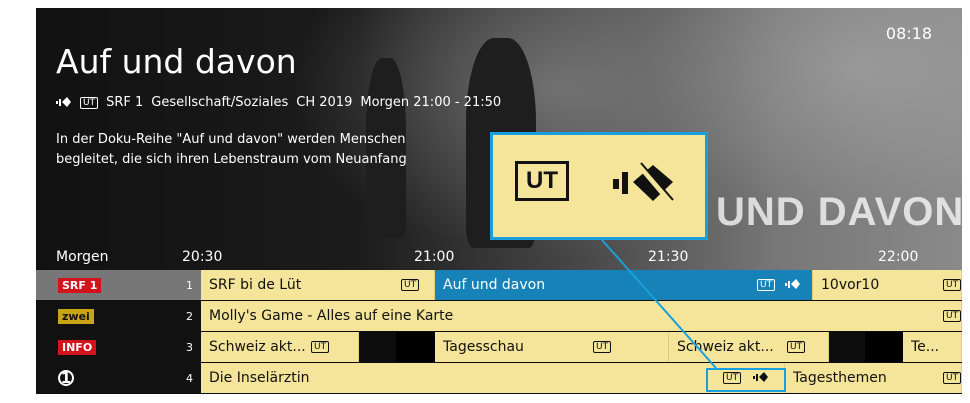  Describe the element at coordinates (599, 186) in the screenshot. I see `zoom-callout: UT` at that location.